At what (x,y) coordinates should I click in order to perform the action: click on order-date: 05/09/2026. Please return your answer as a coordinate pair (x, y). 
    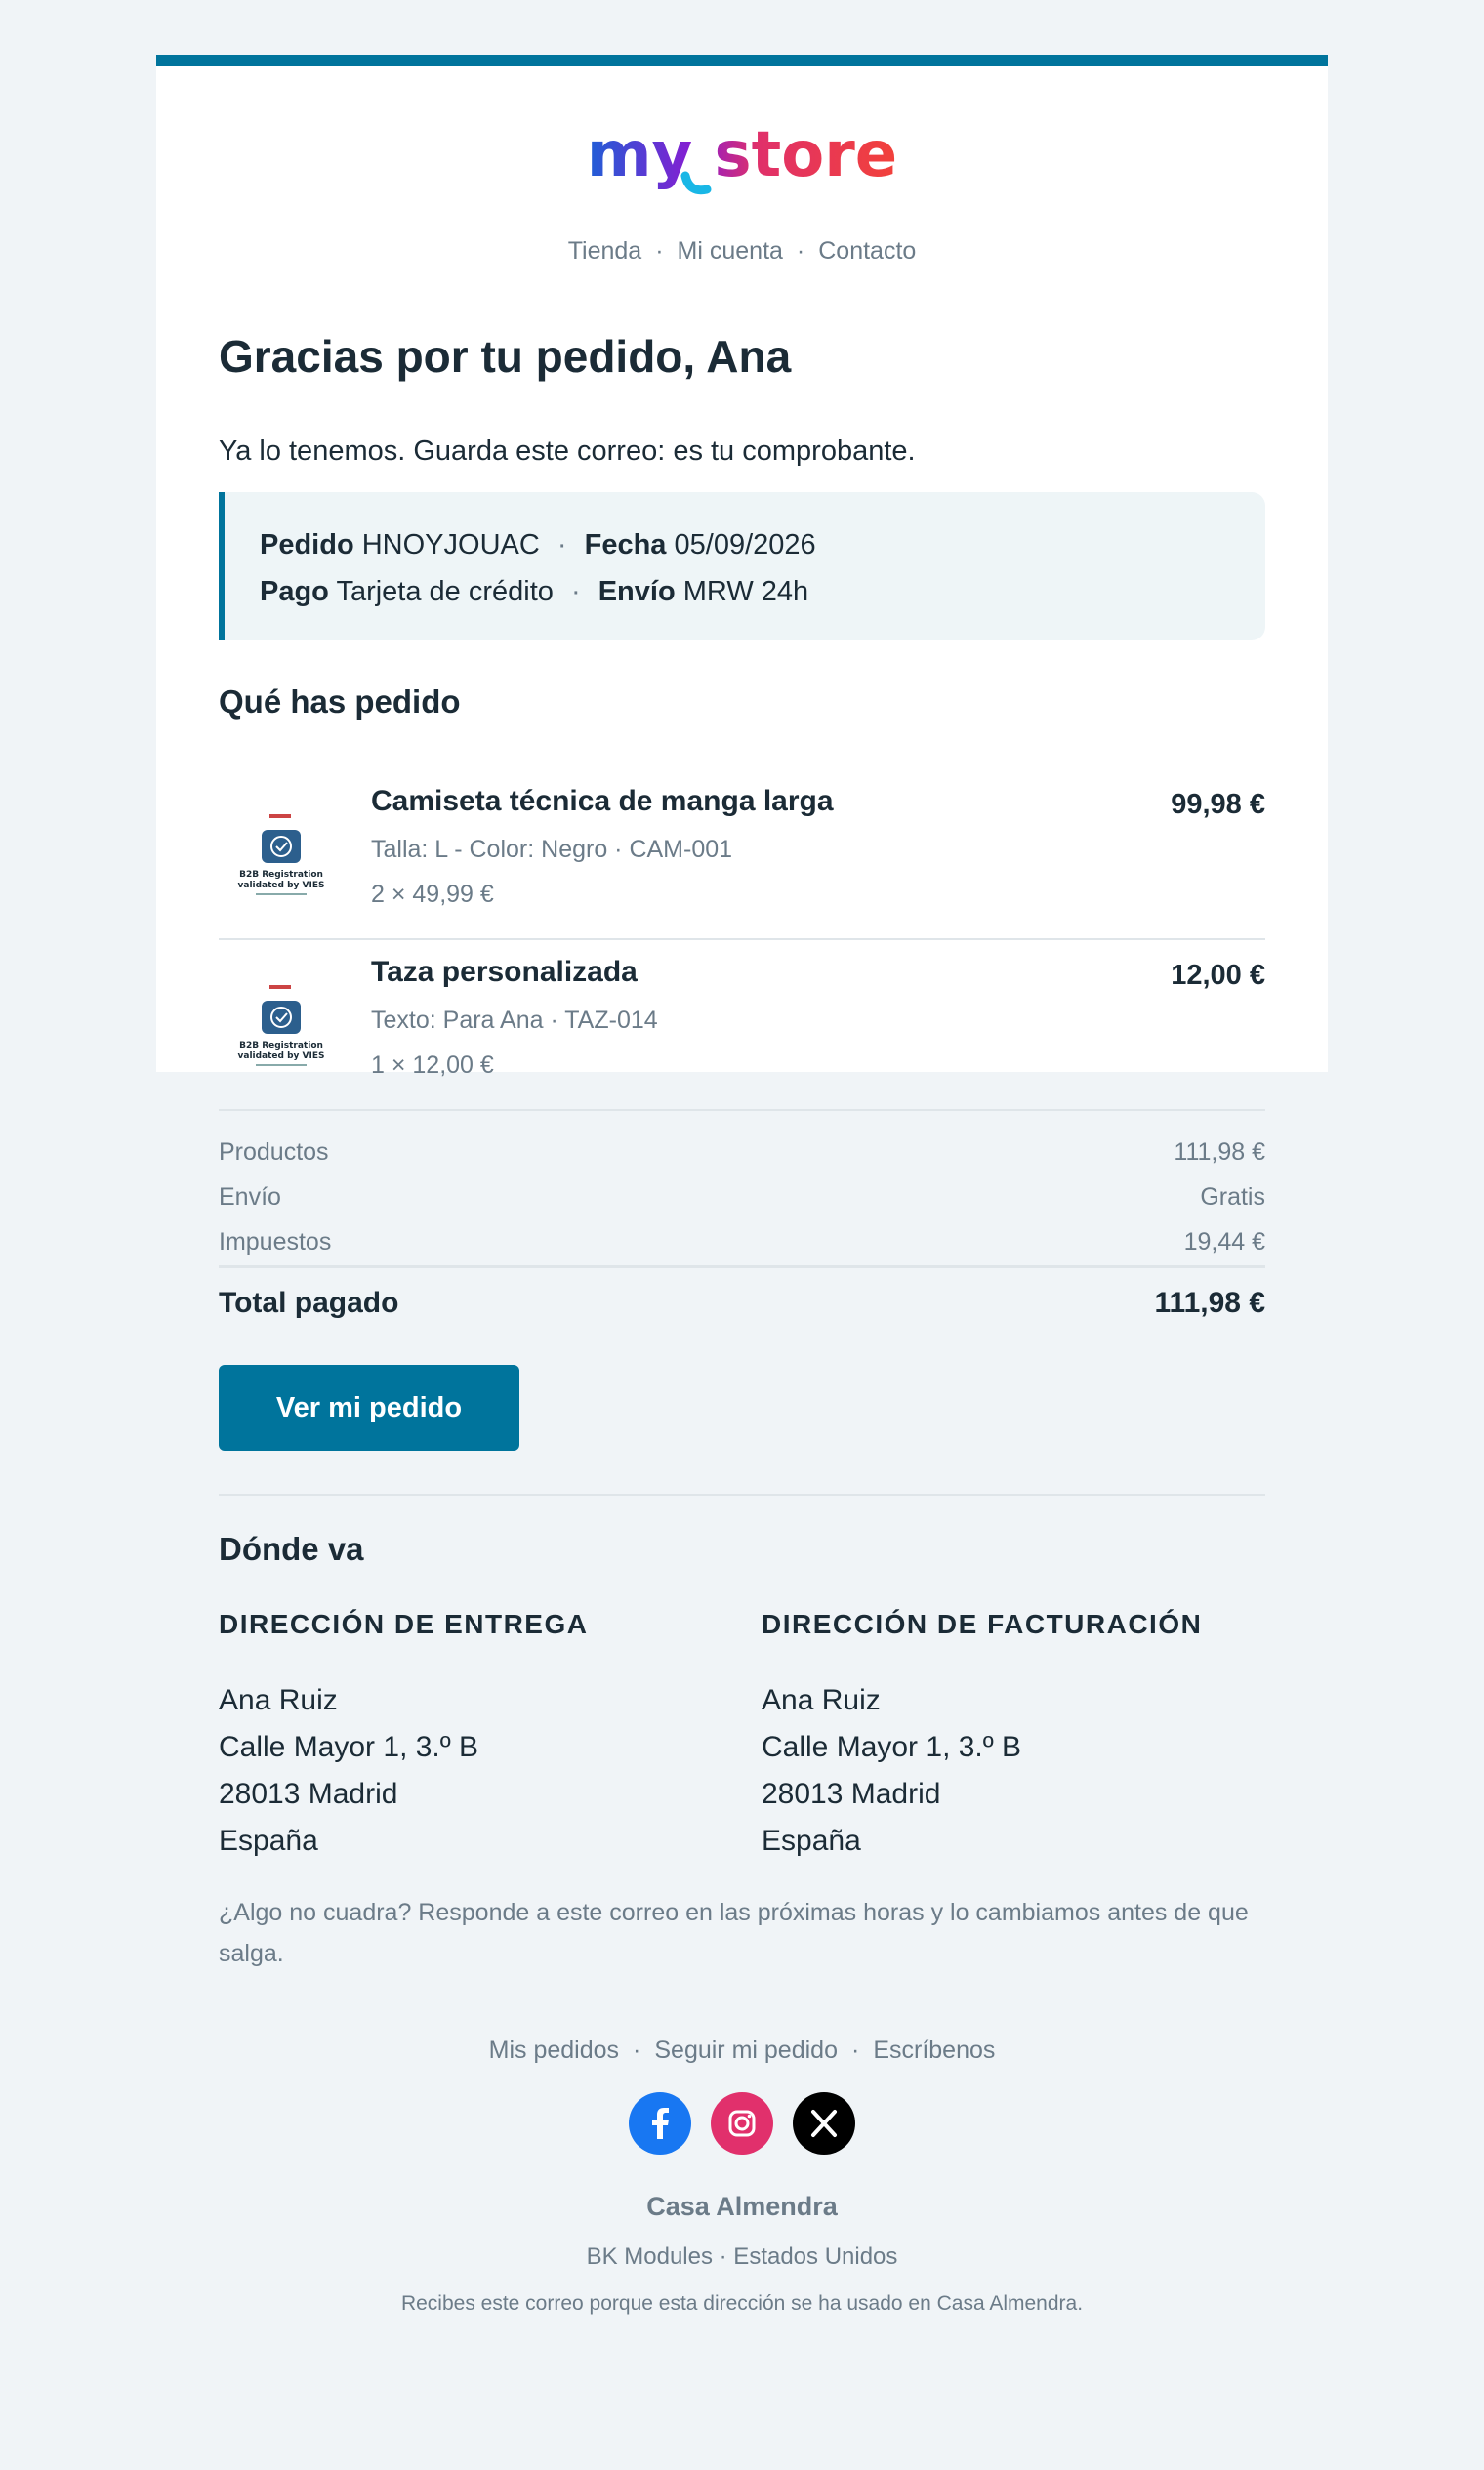
    Looking at the image, I should click on (745, 544).